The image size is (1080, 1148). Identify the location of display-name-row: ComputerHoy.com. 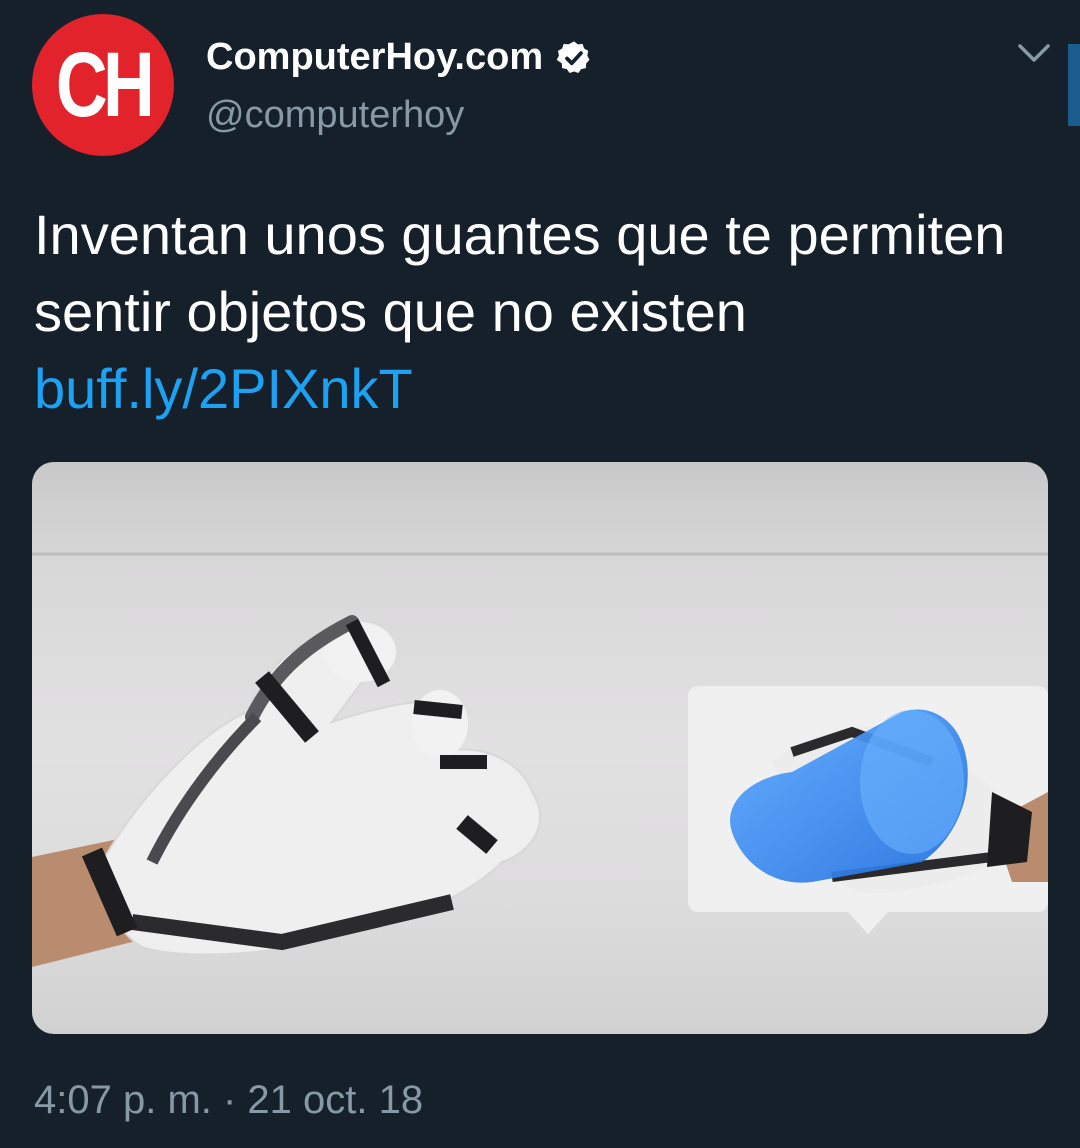
(399, 57).